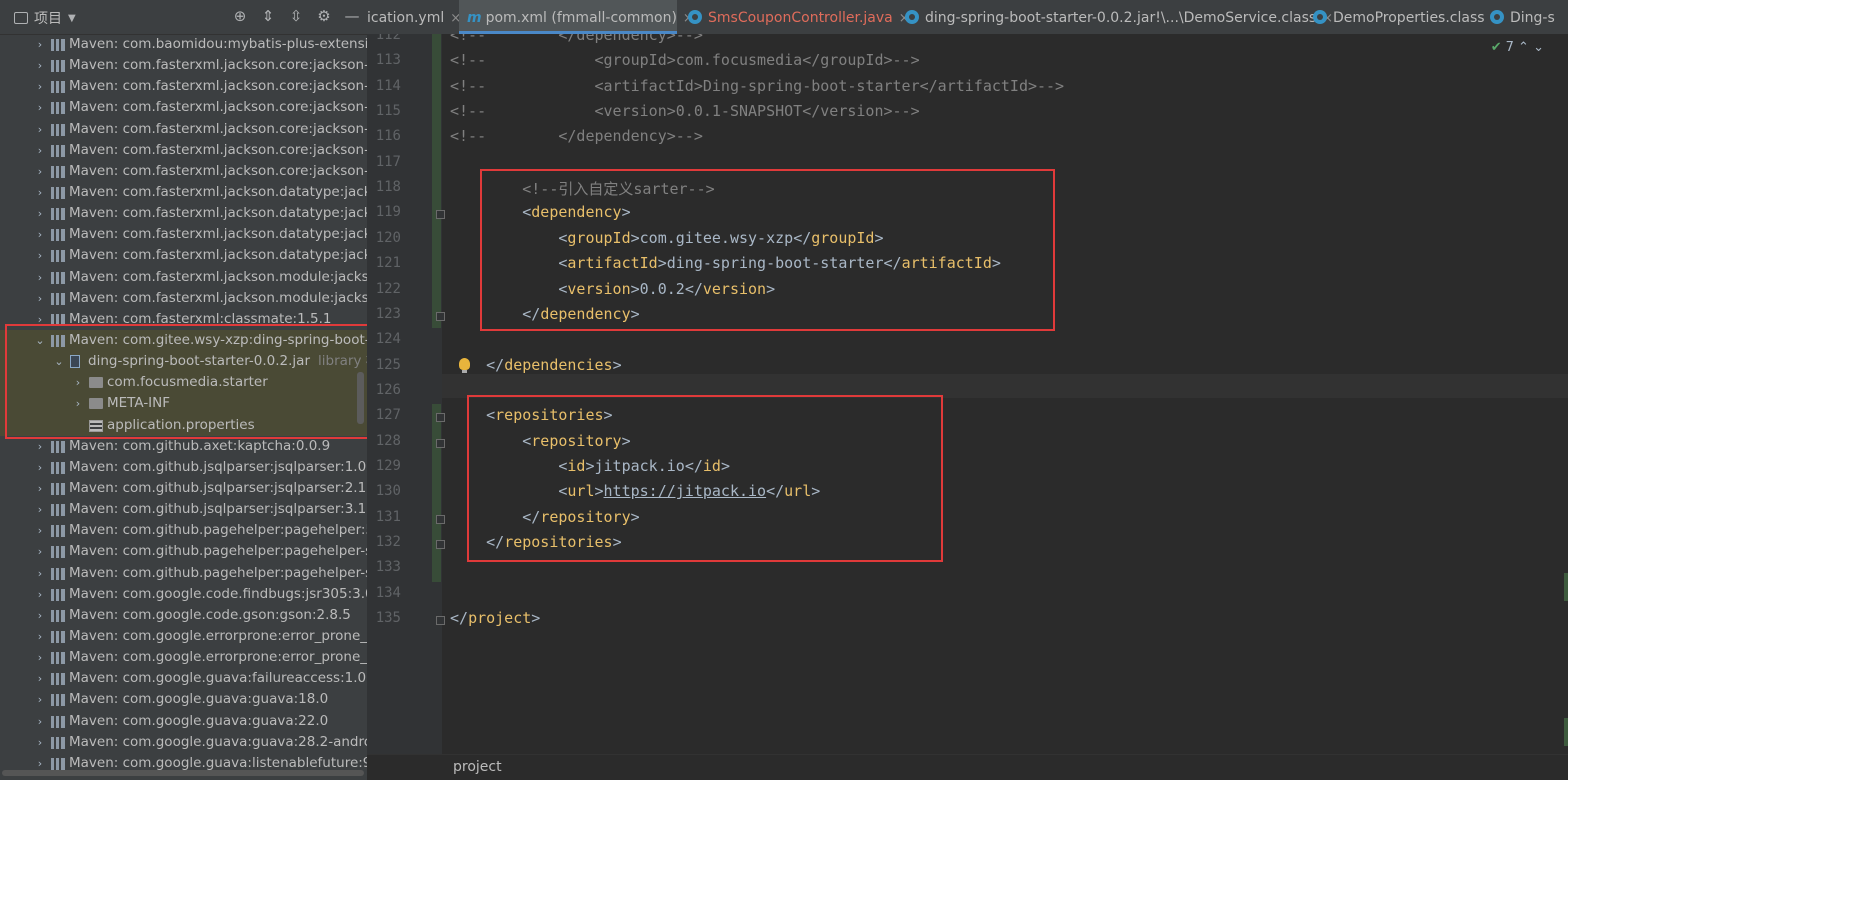  What do you see at coordinates (477, 767) in the screenshot?
I see `breadcrumb-item: project` at bounding box center [477, 767].